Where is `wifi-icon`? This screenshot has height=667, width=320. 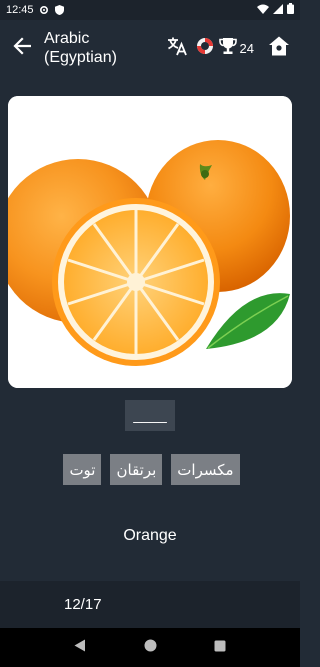 wifi-icon is located at coordinates (263, 10).